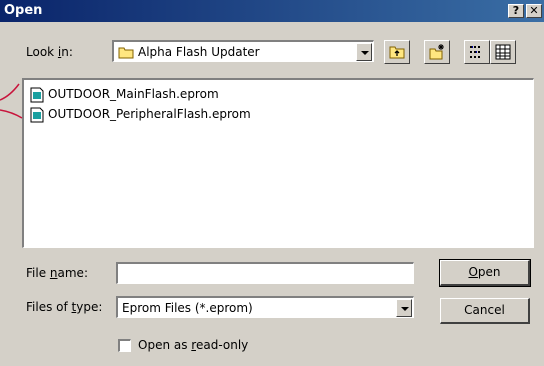 The height and width of the screenshot is (366, 544). I want to click on up-one-level-button, so click(397, 52).